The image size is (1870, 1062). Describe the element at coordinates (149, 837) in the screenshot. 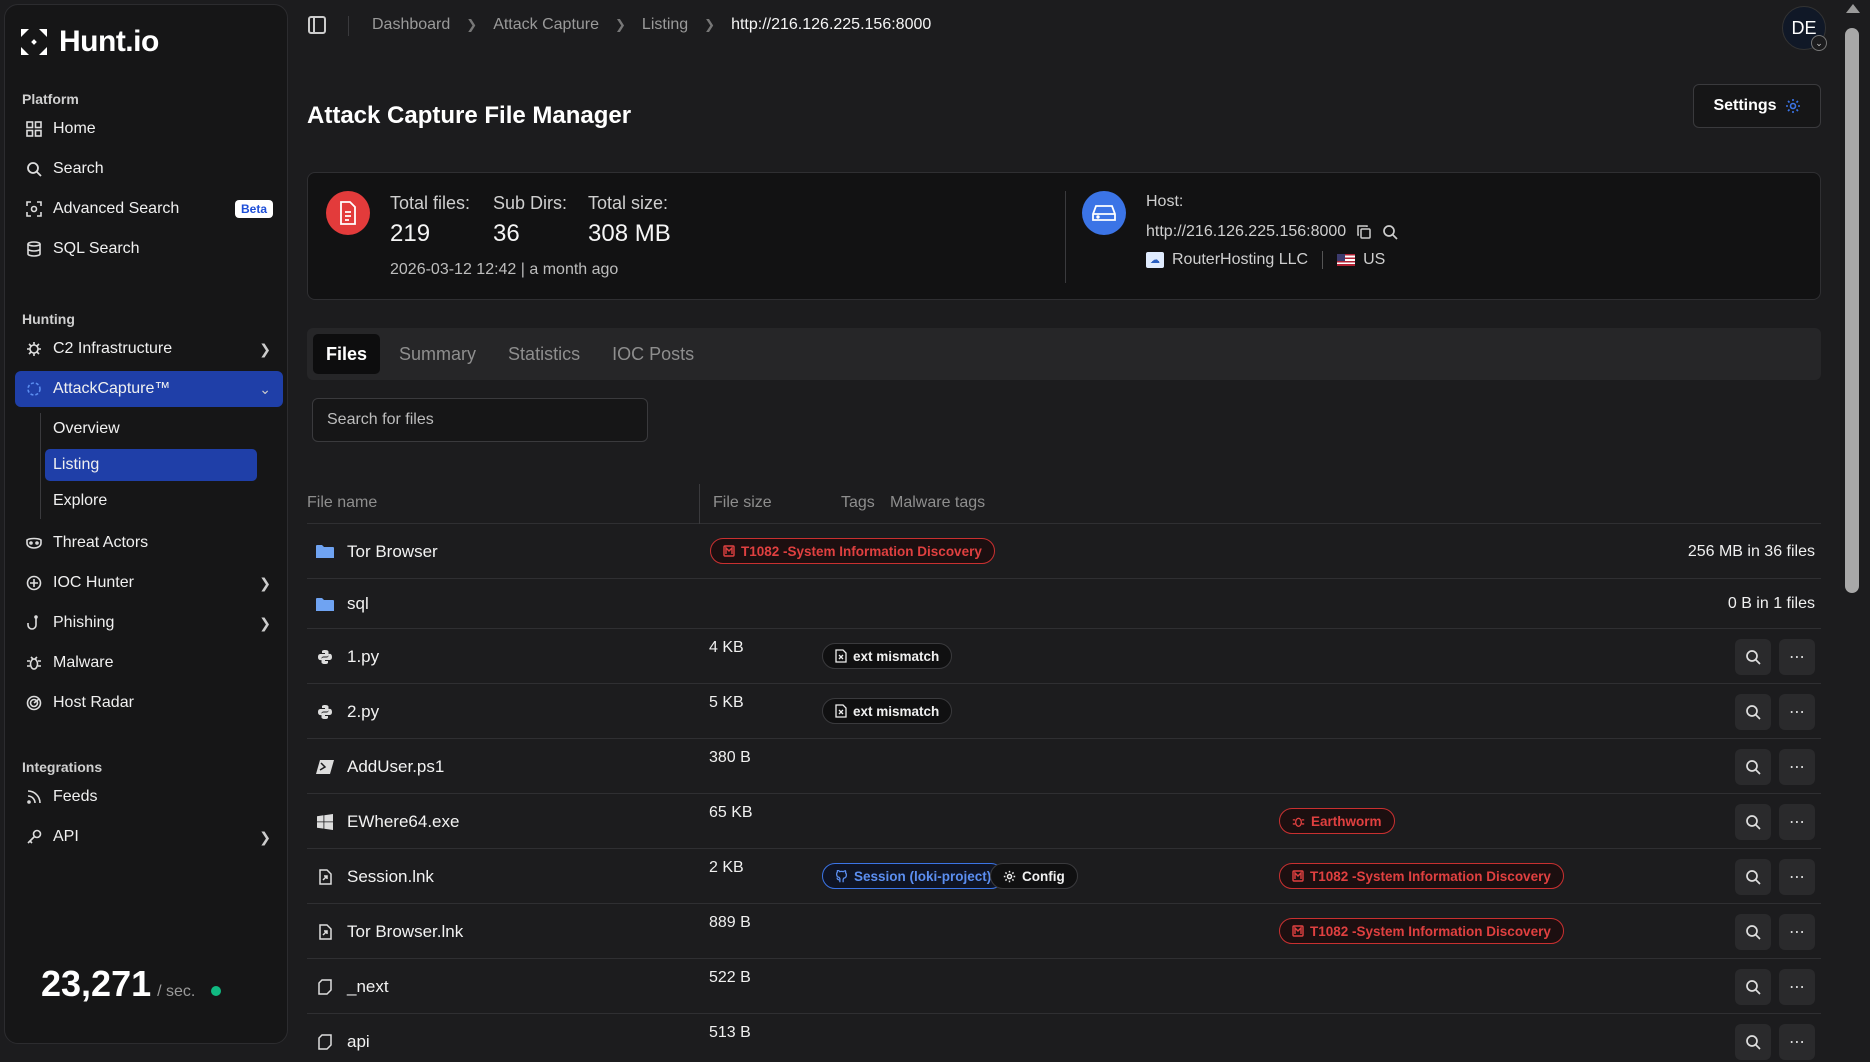

I see `sidebar-item-api: API ❯` at that location.